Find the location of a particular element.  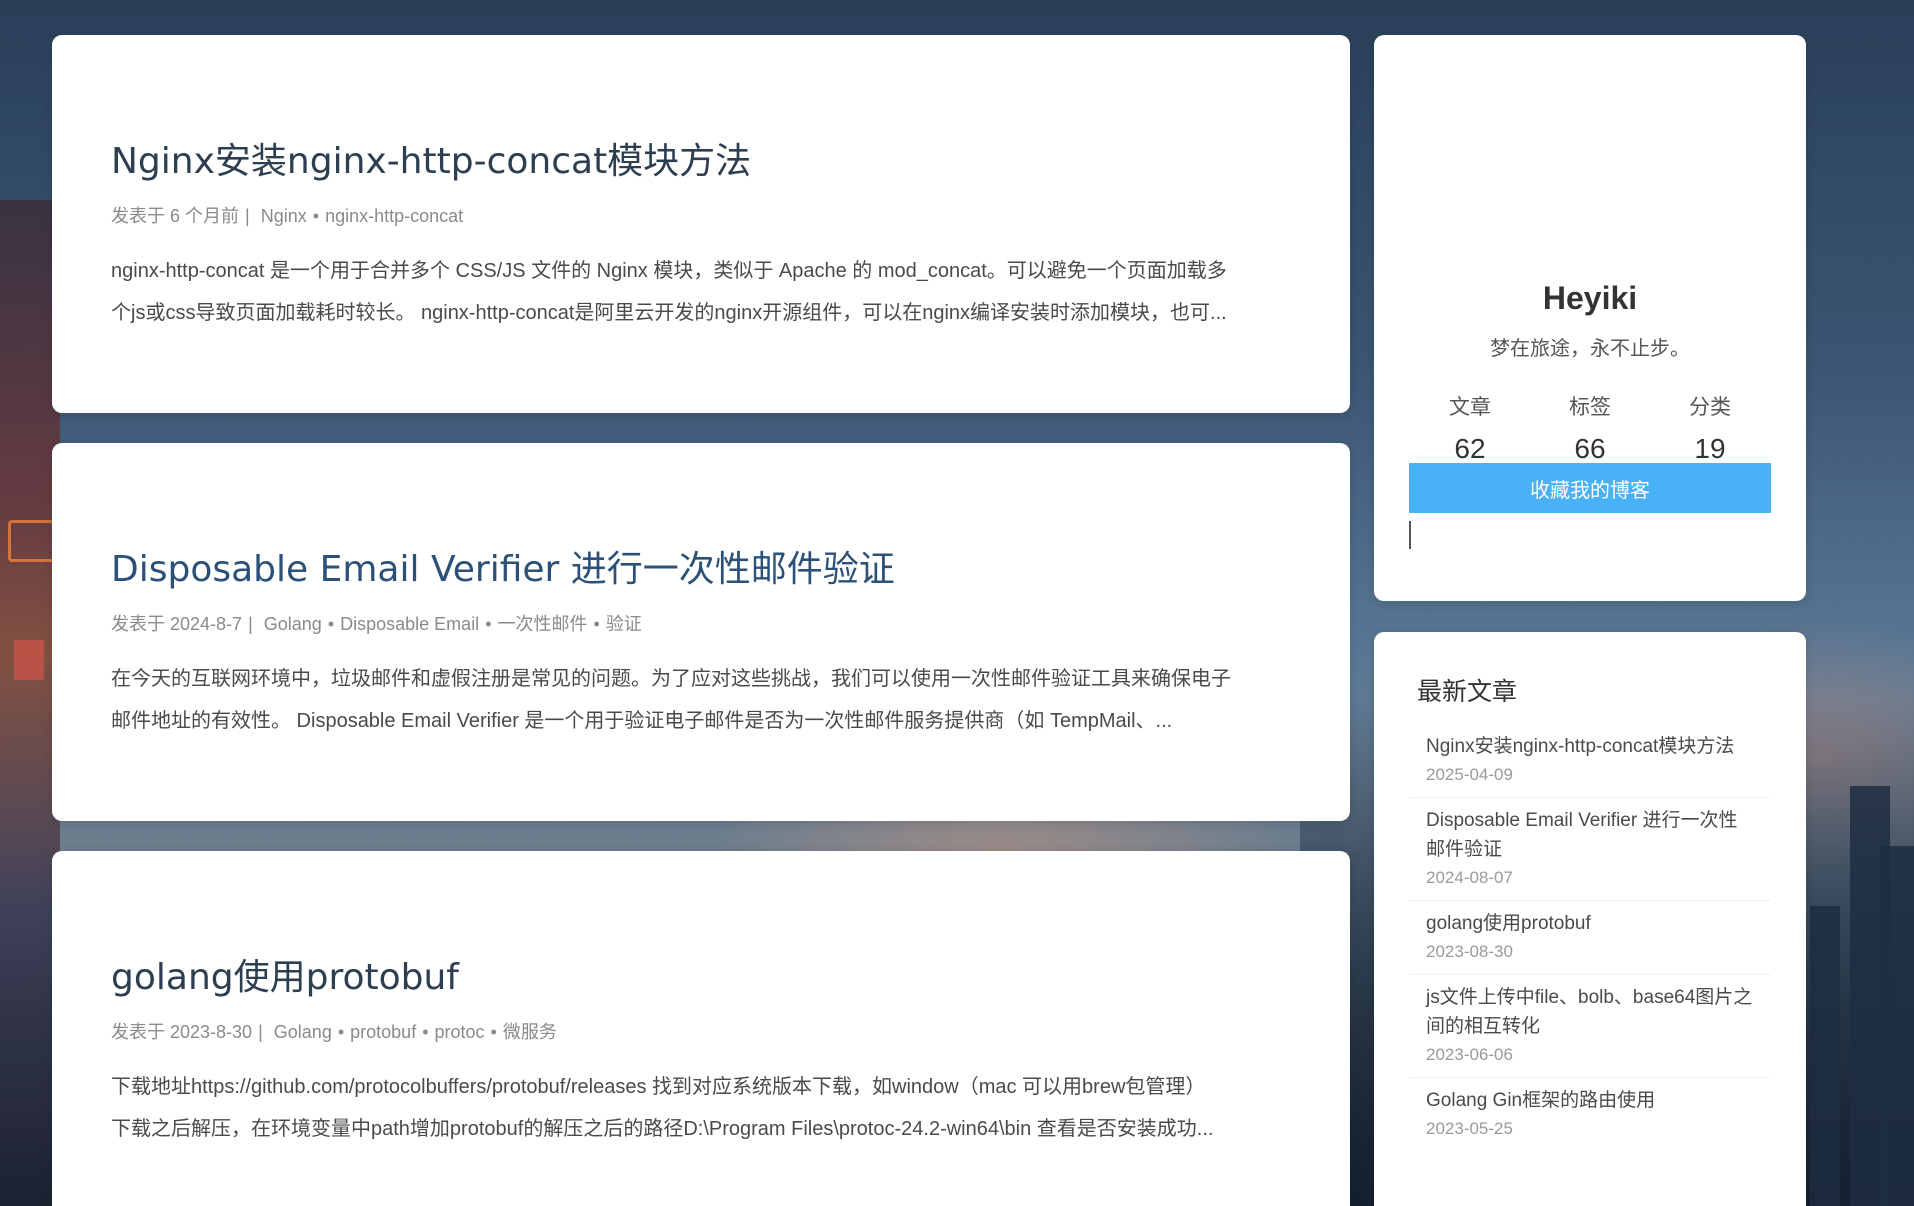

stat-label: 文章 is located at coordinates (1470, 407).